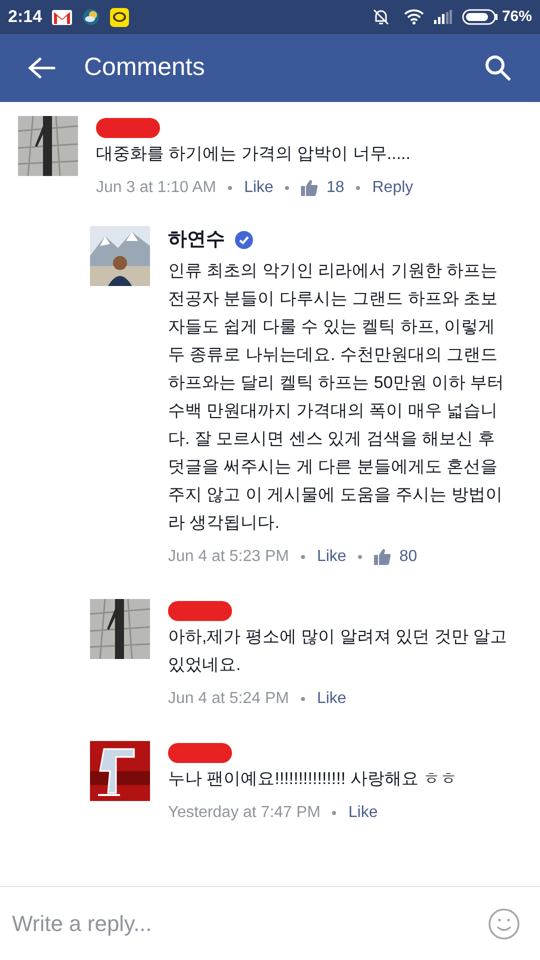 Image resolution: width=540 pixels, height=960 pixels. What do you see at coordinates (381, 17) in the screenshot?
I see `muted-bell-icon` at bounding box center [381, 17].